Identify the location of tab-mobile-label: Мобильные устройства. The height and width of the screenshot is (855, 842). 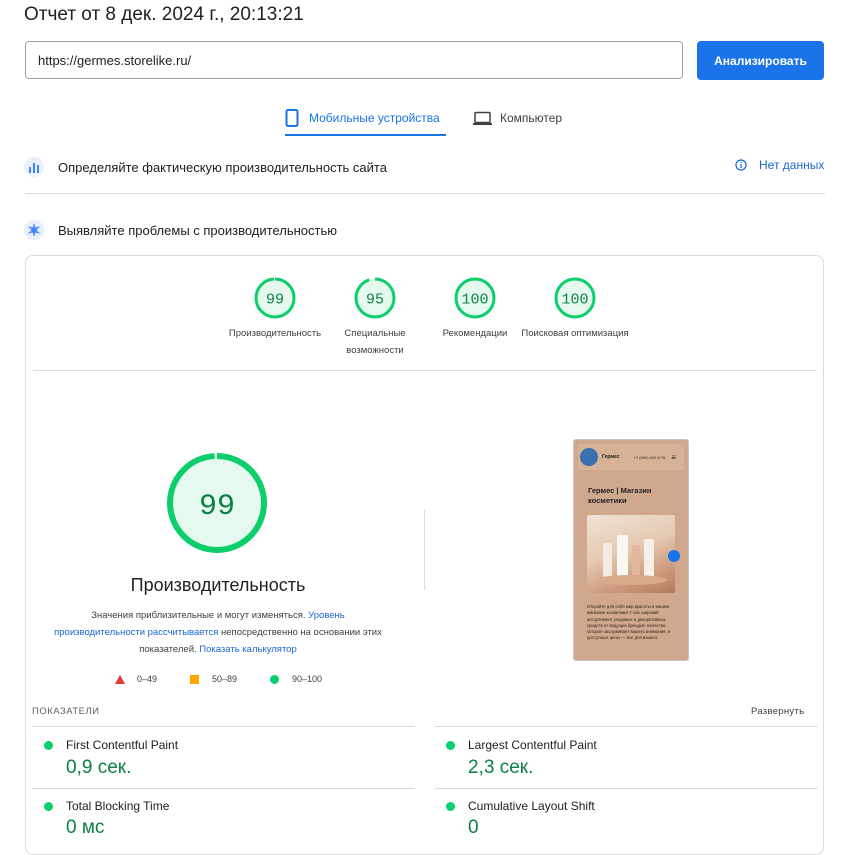
(374, 118).